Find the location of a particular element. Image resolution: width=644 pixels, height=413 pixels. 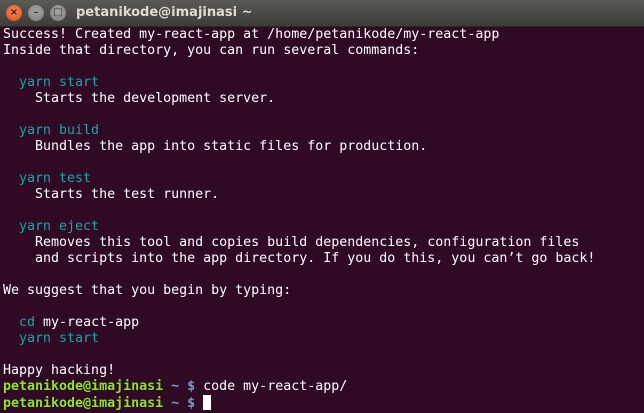

output-line: Starts the test runner. is located at coordinates (111, 194).